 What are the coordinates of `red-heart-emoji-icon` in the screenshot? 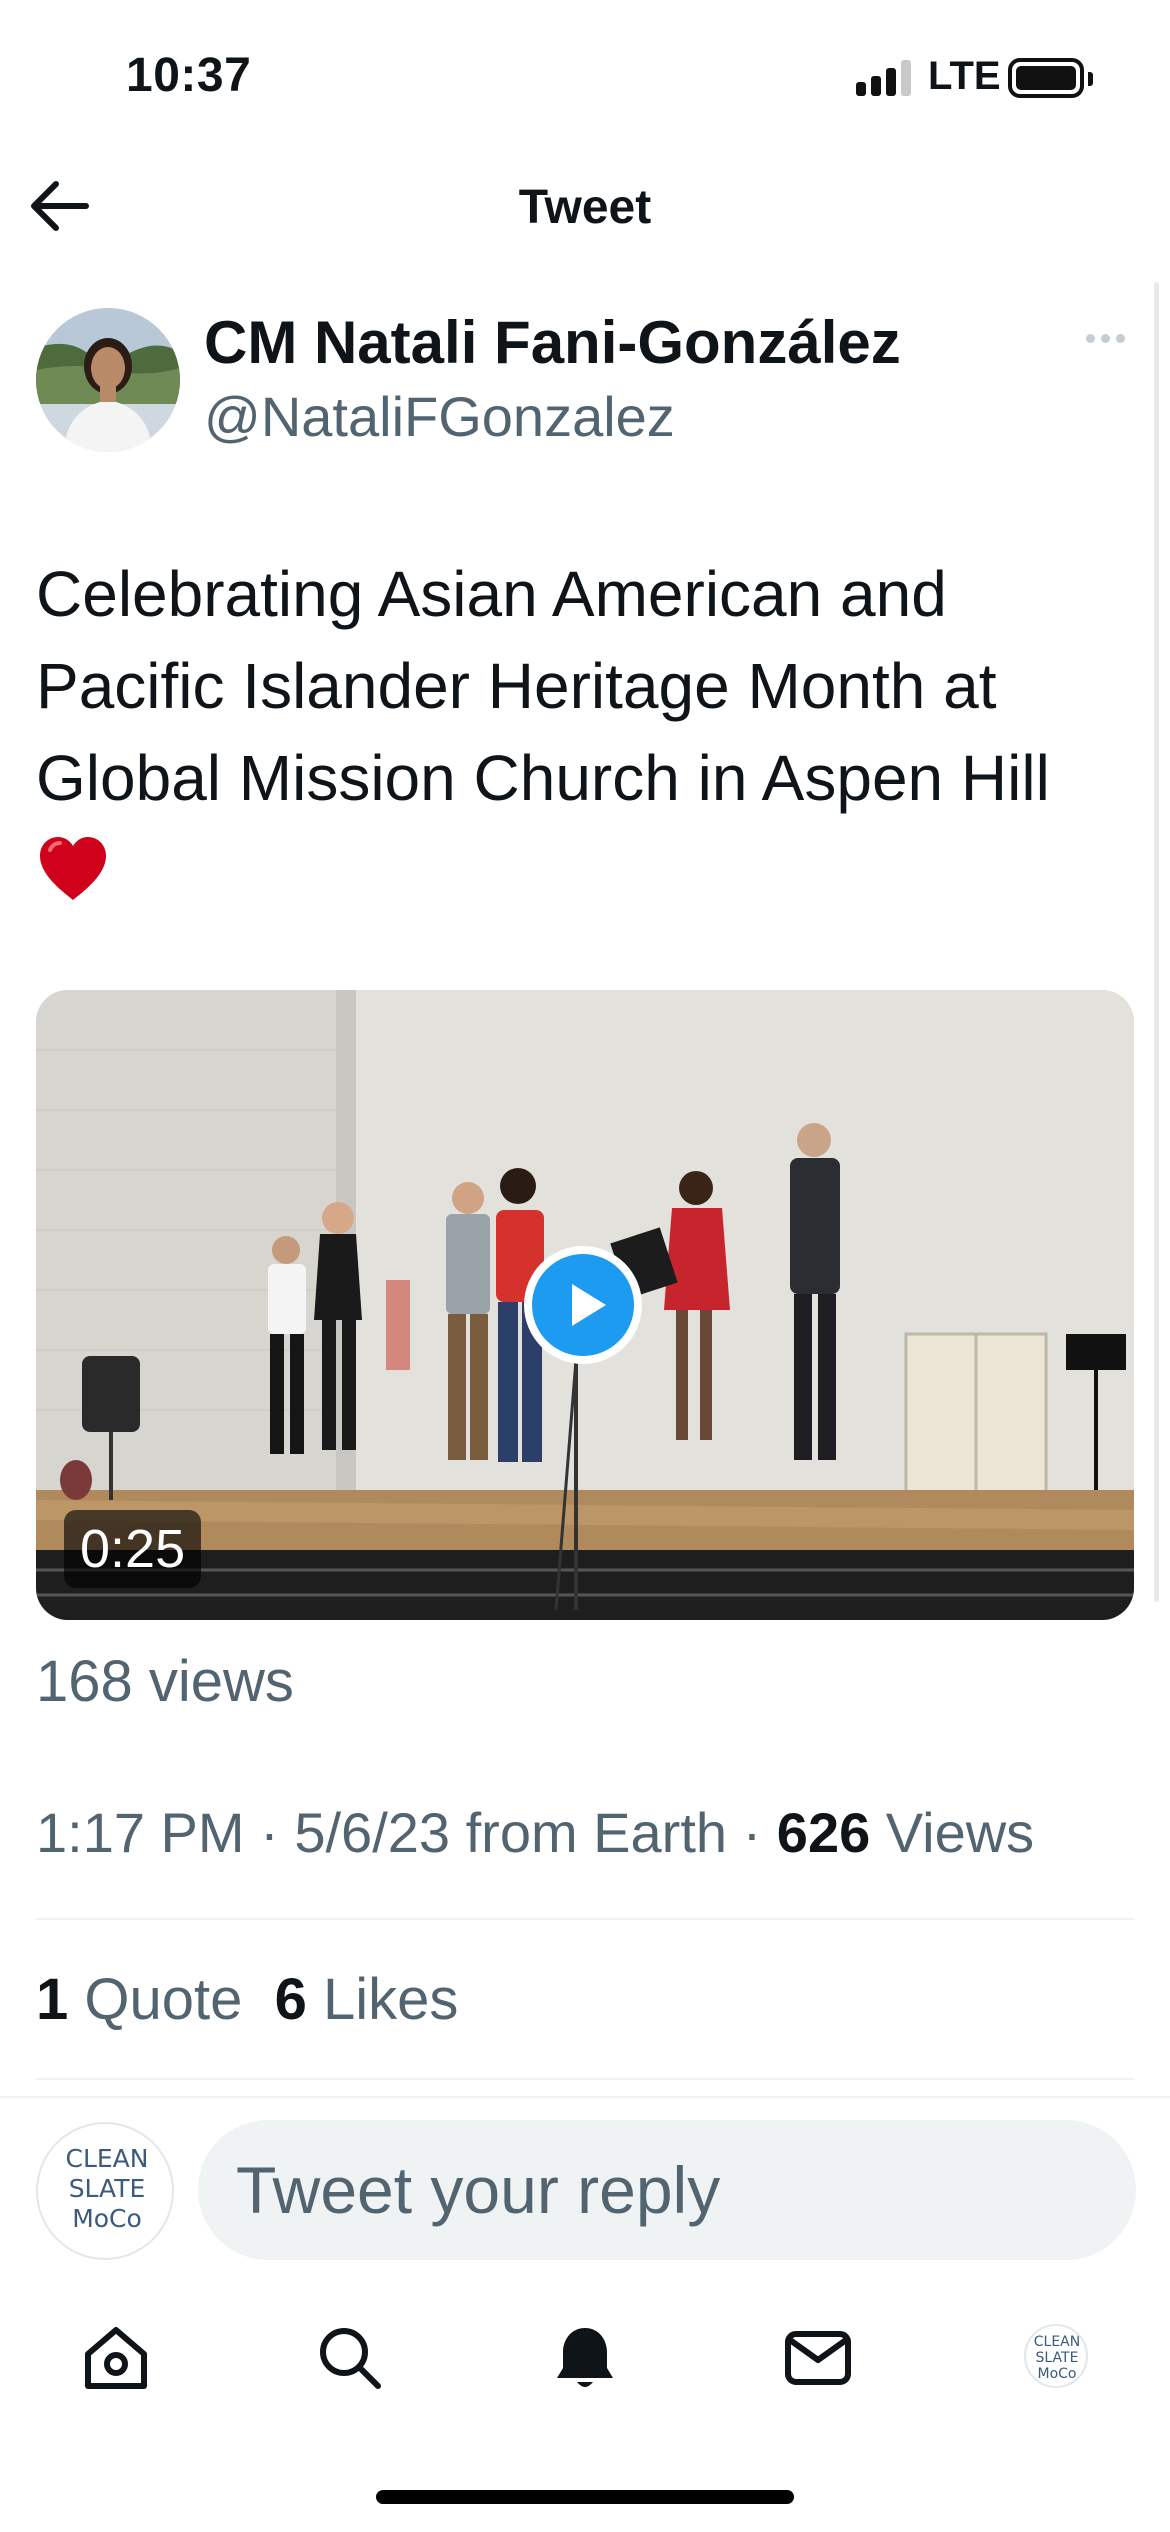 It's located at (73, 869).